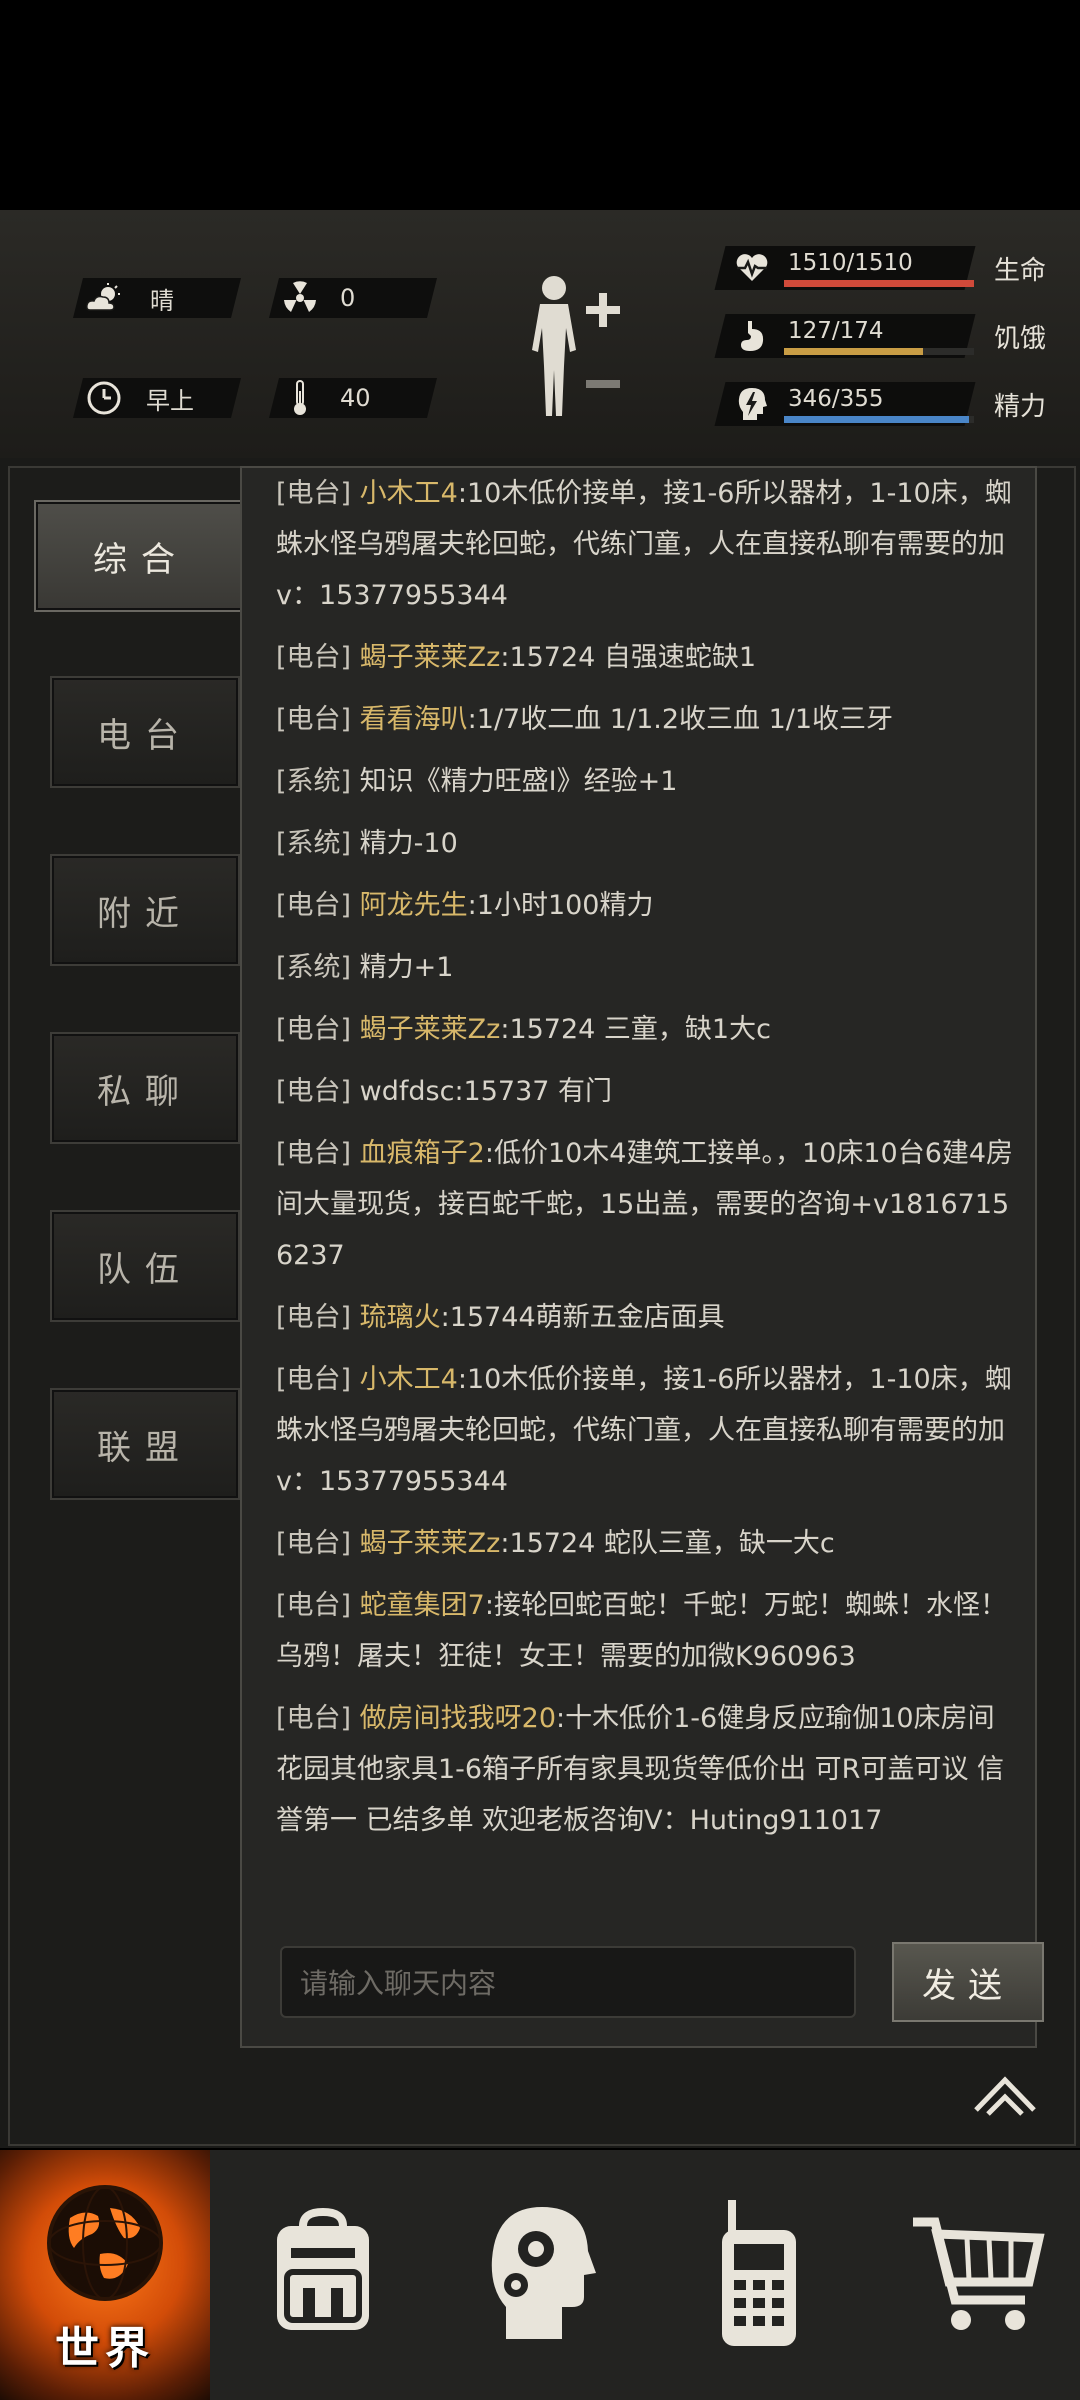 This screenshot has height=2400, width=1080. What do you see at coordinates (170, 400) in the screenshot?
I see `time-label: 早上` at bounding box center [170, 400].